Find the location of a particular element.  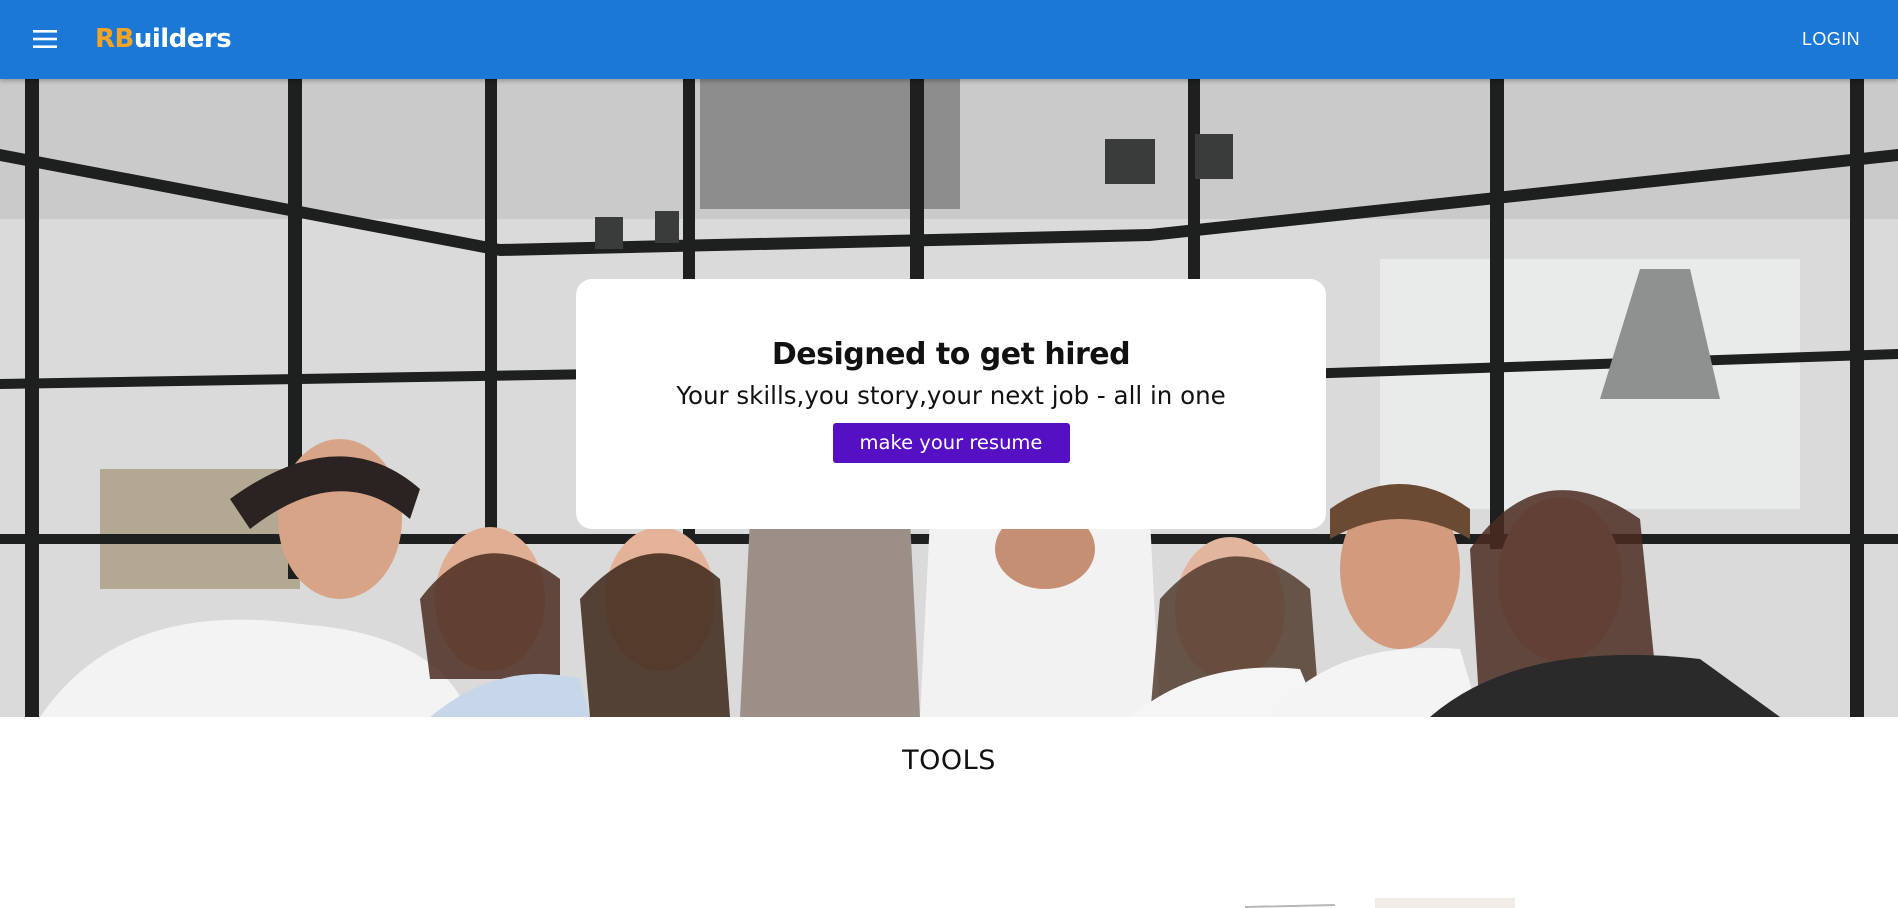

make-resume-button: make your resume is located at coordinates (951, 443).